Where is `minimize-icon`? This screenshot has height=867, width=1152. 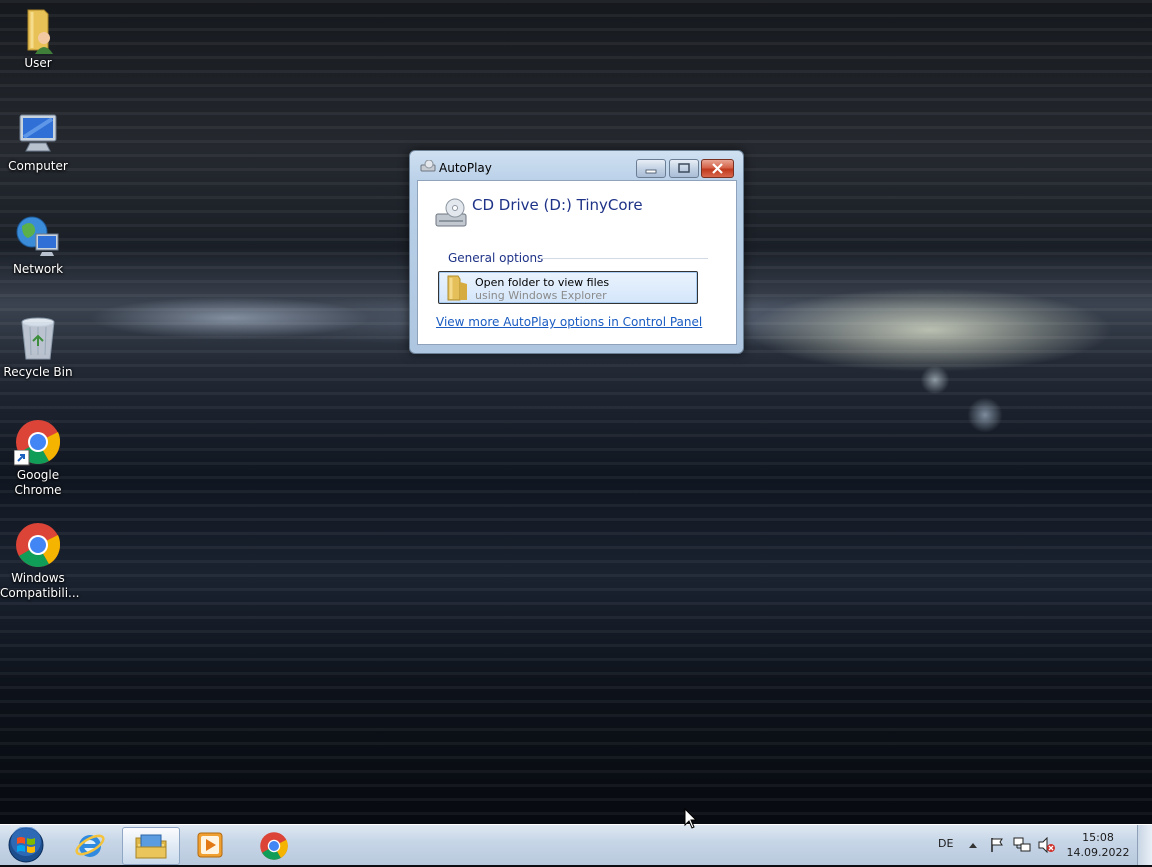 minimize-icon is located at coordinates (651, 171).